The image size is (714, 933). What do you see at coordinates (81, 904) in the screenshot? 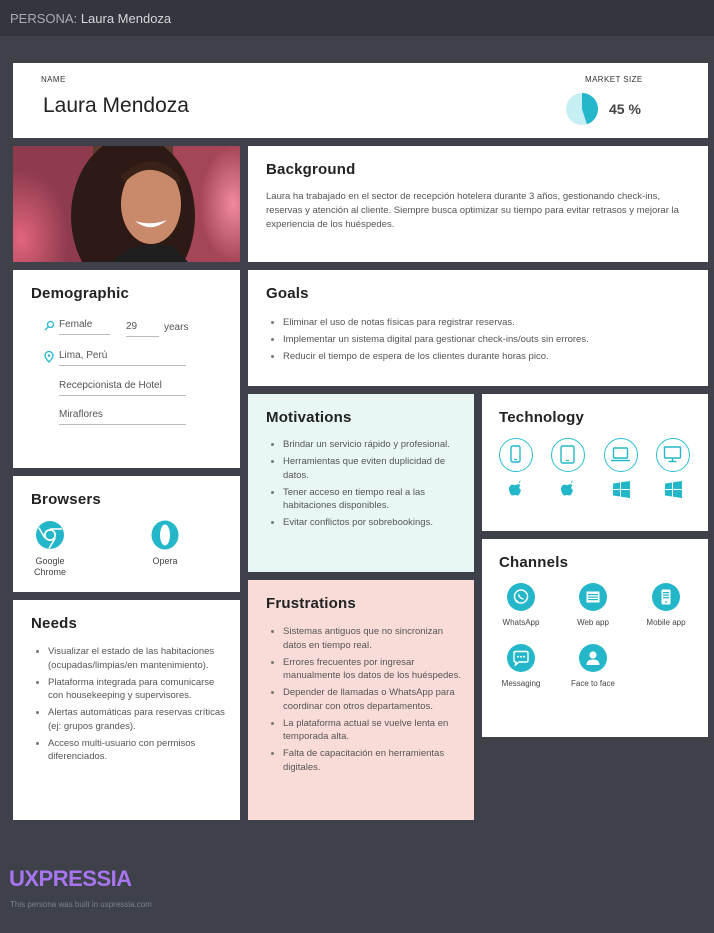
I see `footer-note: This persona was built in uxpressia.com` at bounding box center [81, 904].